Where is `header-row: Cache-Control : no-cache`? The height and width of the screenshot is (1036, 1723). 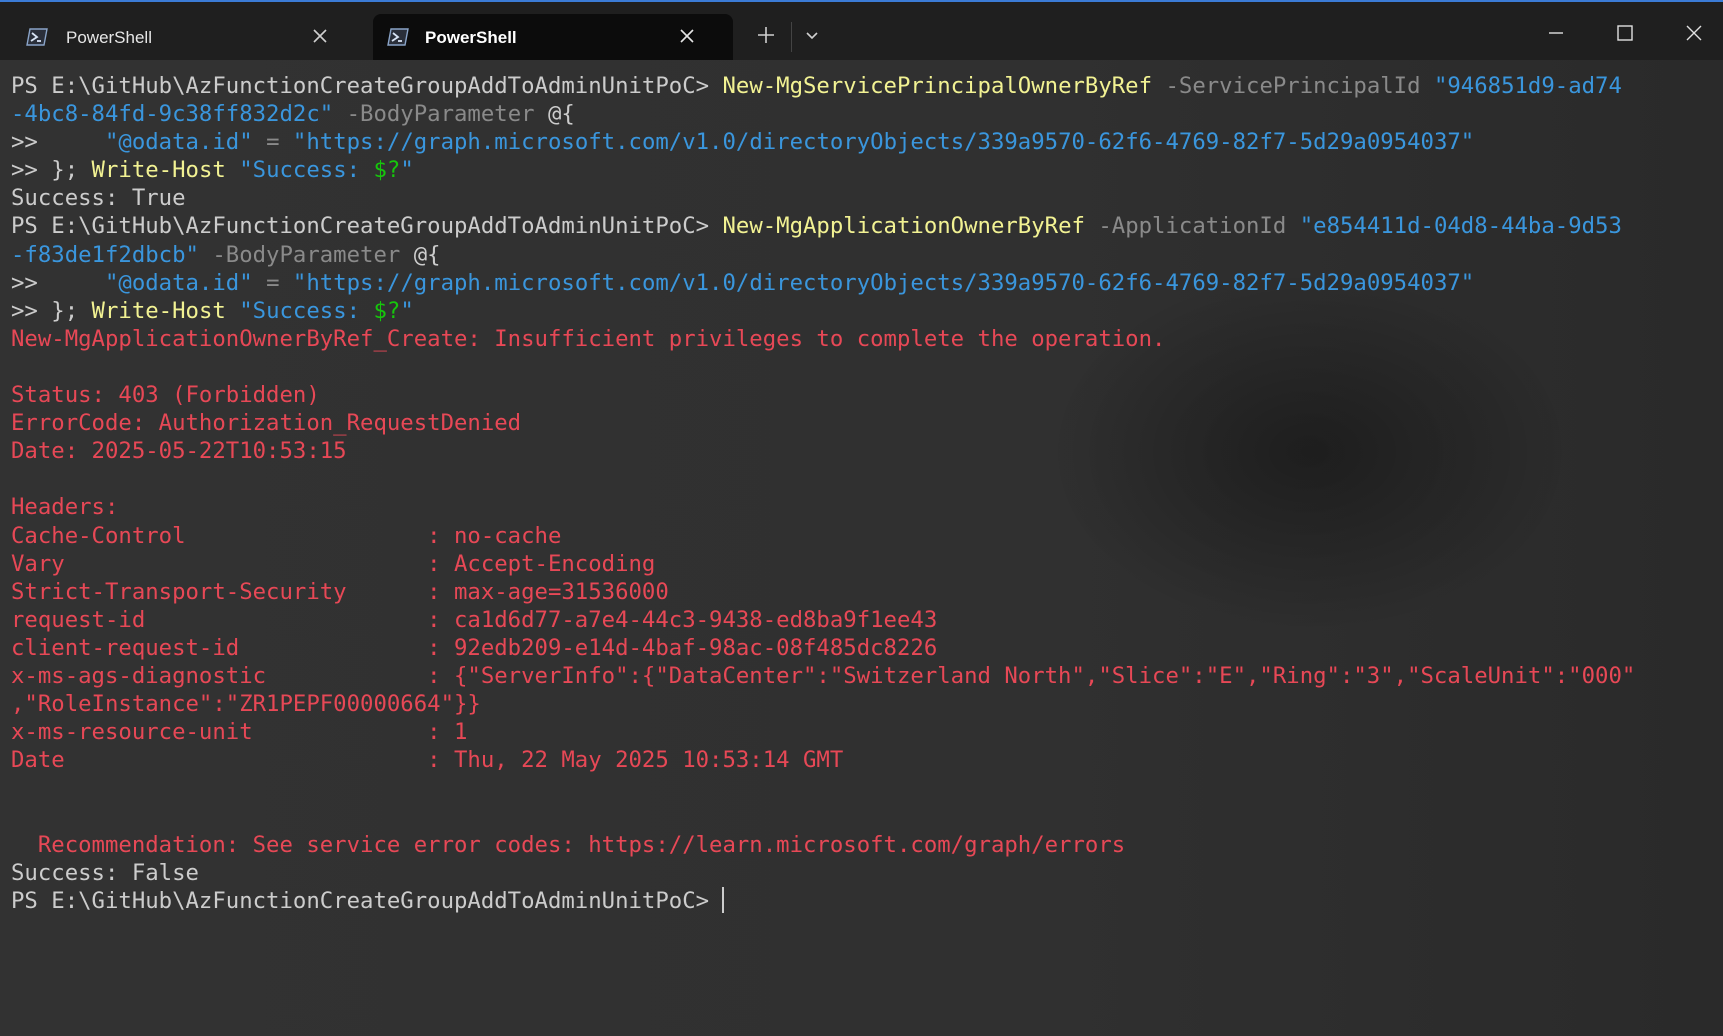 header-row: Cache-Control : no-cache is located at coordinates (286, 535).